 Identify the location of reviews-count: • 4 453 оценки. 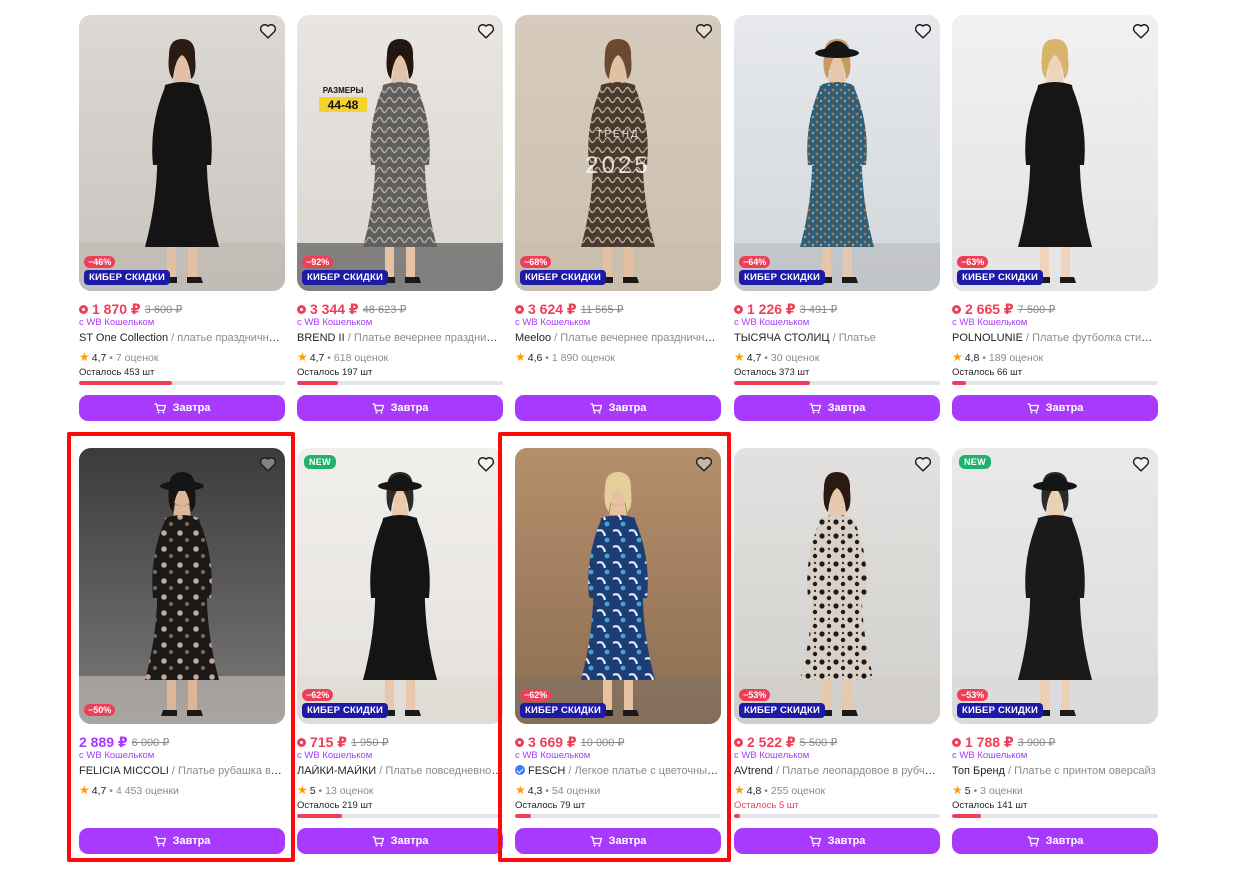
(142, 791).